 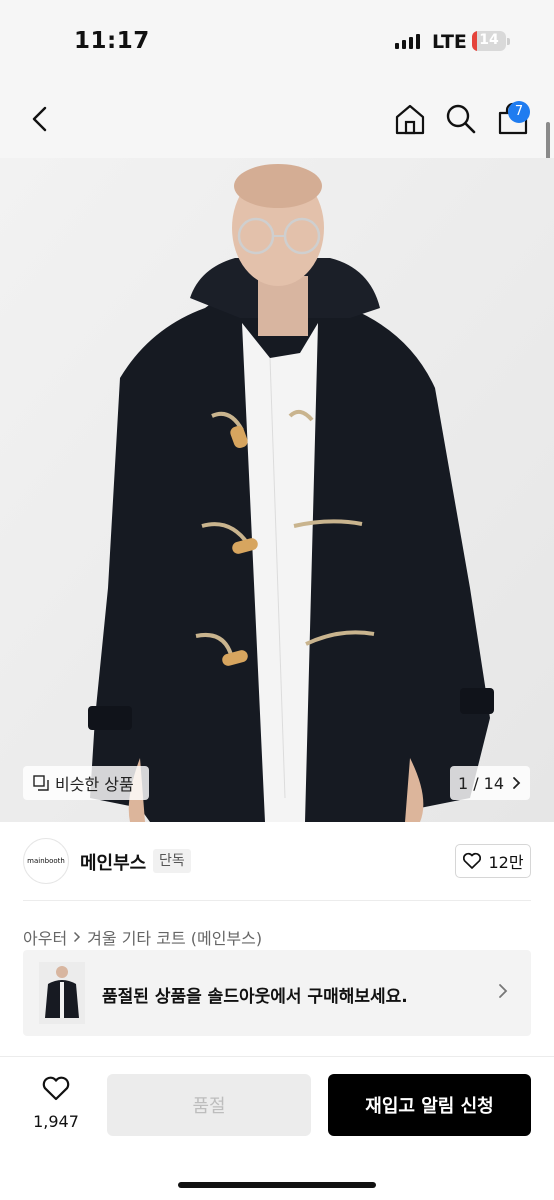 I want to click on chevron-left-icon, so click(x=39, y=119).